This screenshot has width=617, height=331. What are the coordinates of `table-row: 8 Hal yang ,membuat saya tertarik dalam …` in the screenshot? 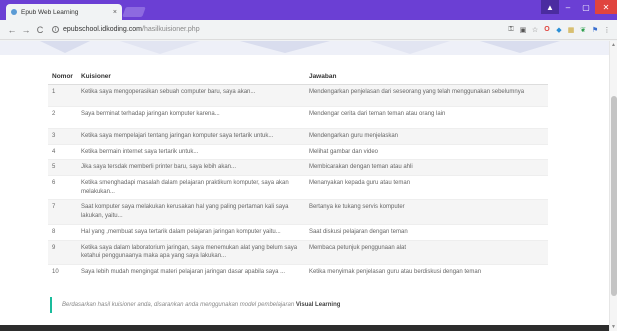 It's located at (298, 231).